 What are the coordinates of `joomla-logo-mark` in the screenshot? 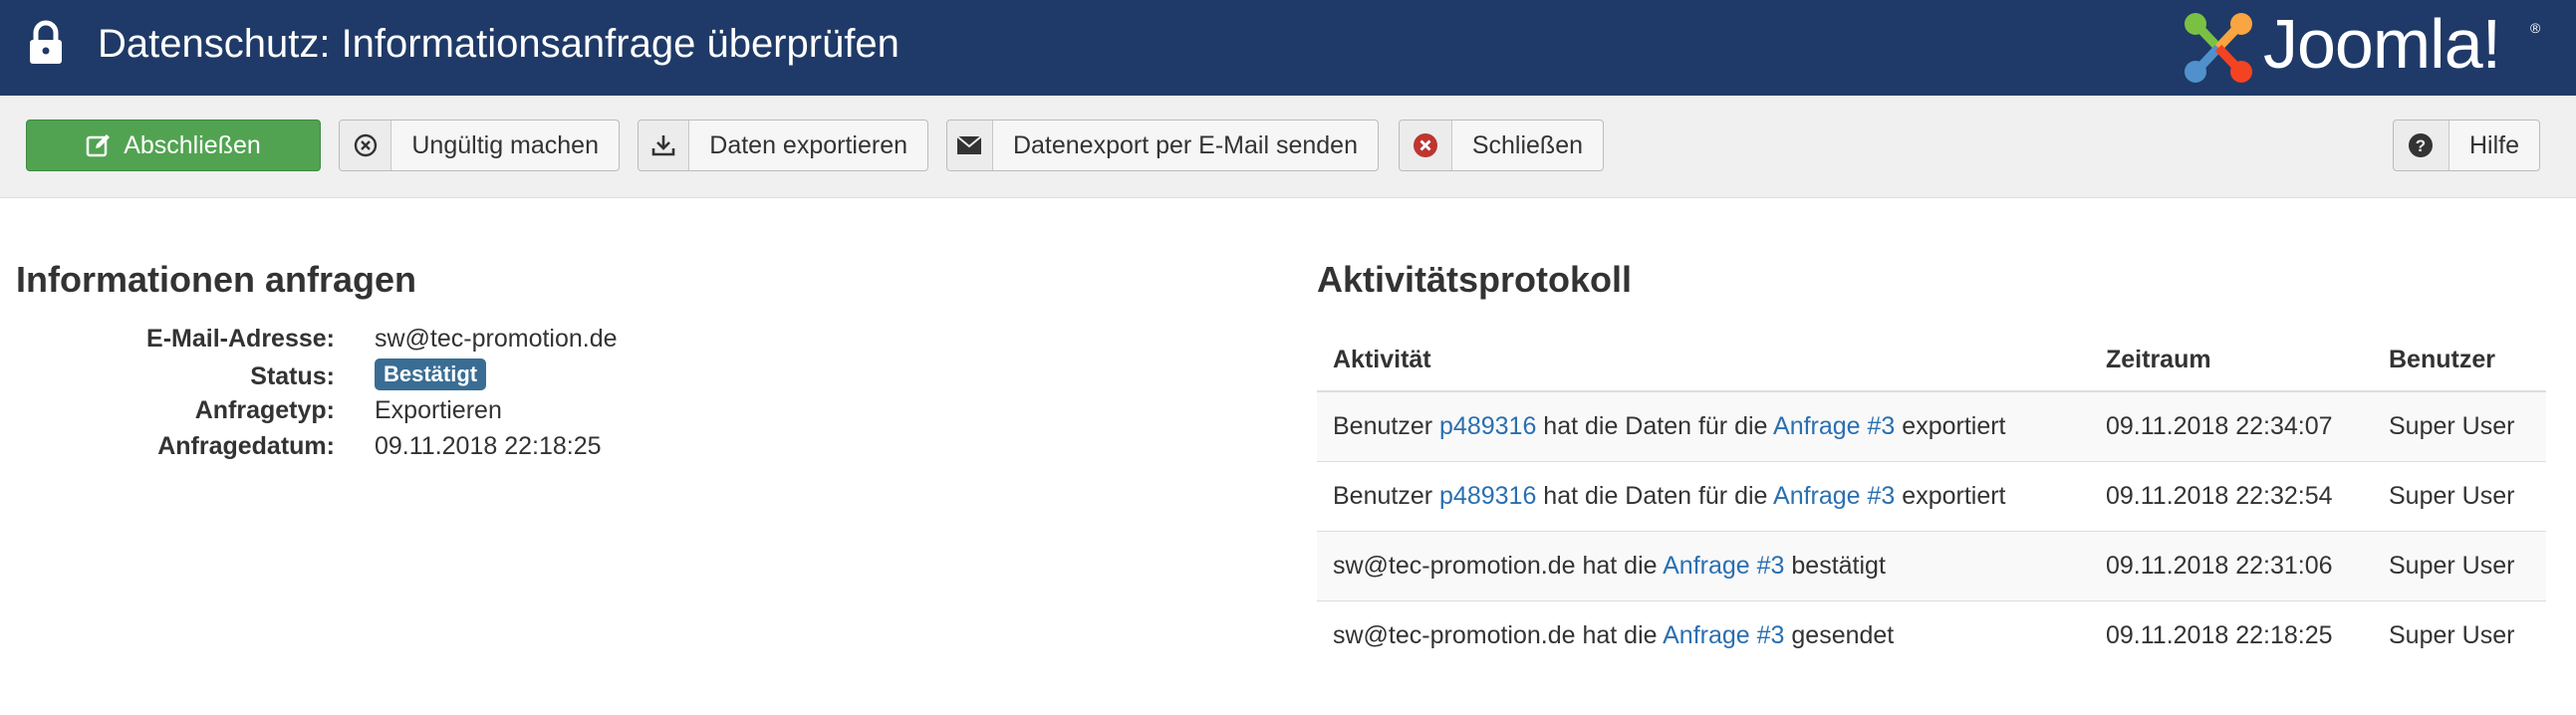 It's located at (2218, 48).